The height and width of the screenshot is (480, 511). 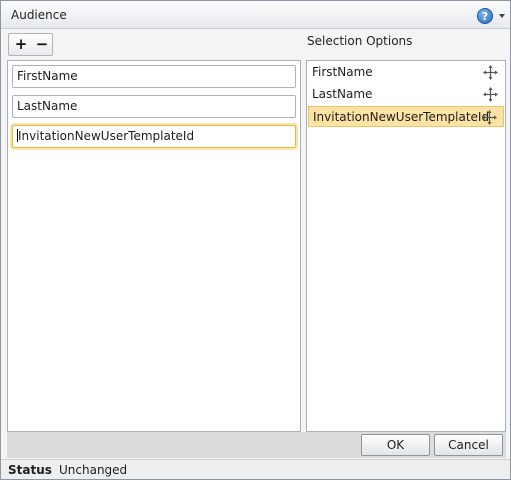 What do you see at coordinates (39, 15) in the screenshot?
I see `dialog-title: Audience` at bounding box center [39, 15].